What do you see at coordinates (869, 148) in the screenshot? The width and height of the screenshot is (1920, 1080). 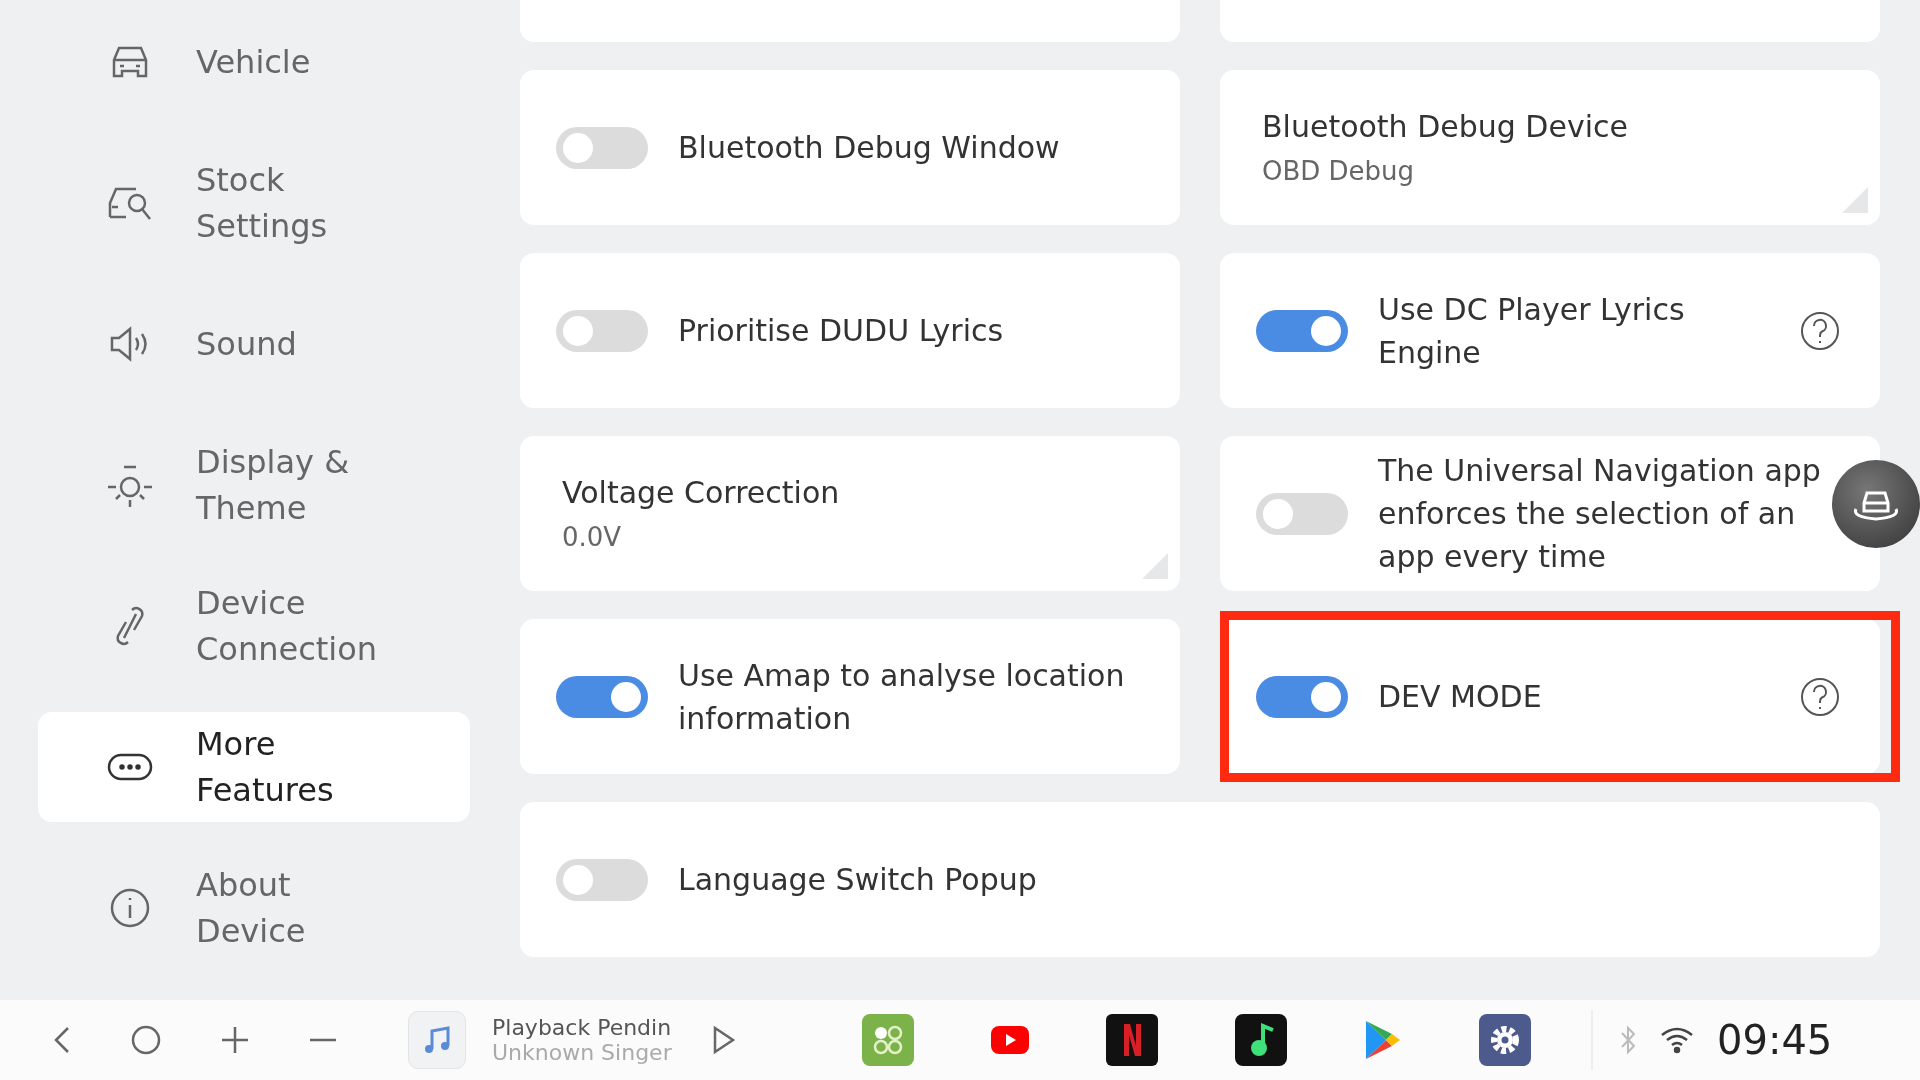 I see `setting-label: Bluetooth Debug Window` at bounding box center [869, 148].